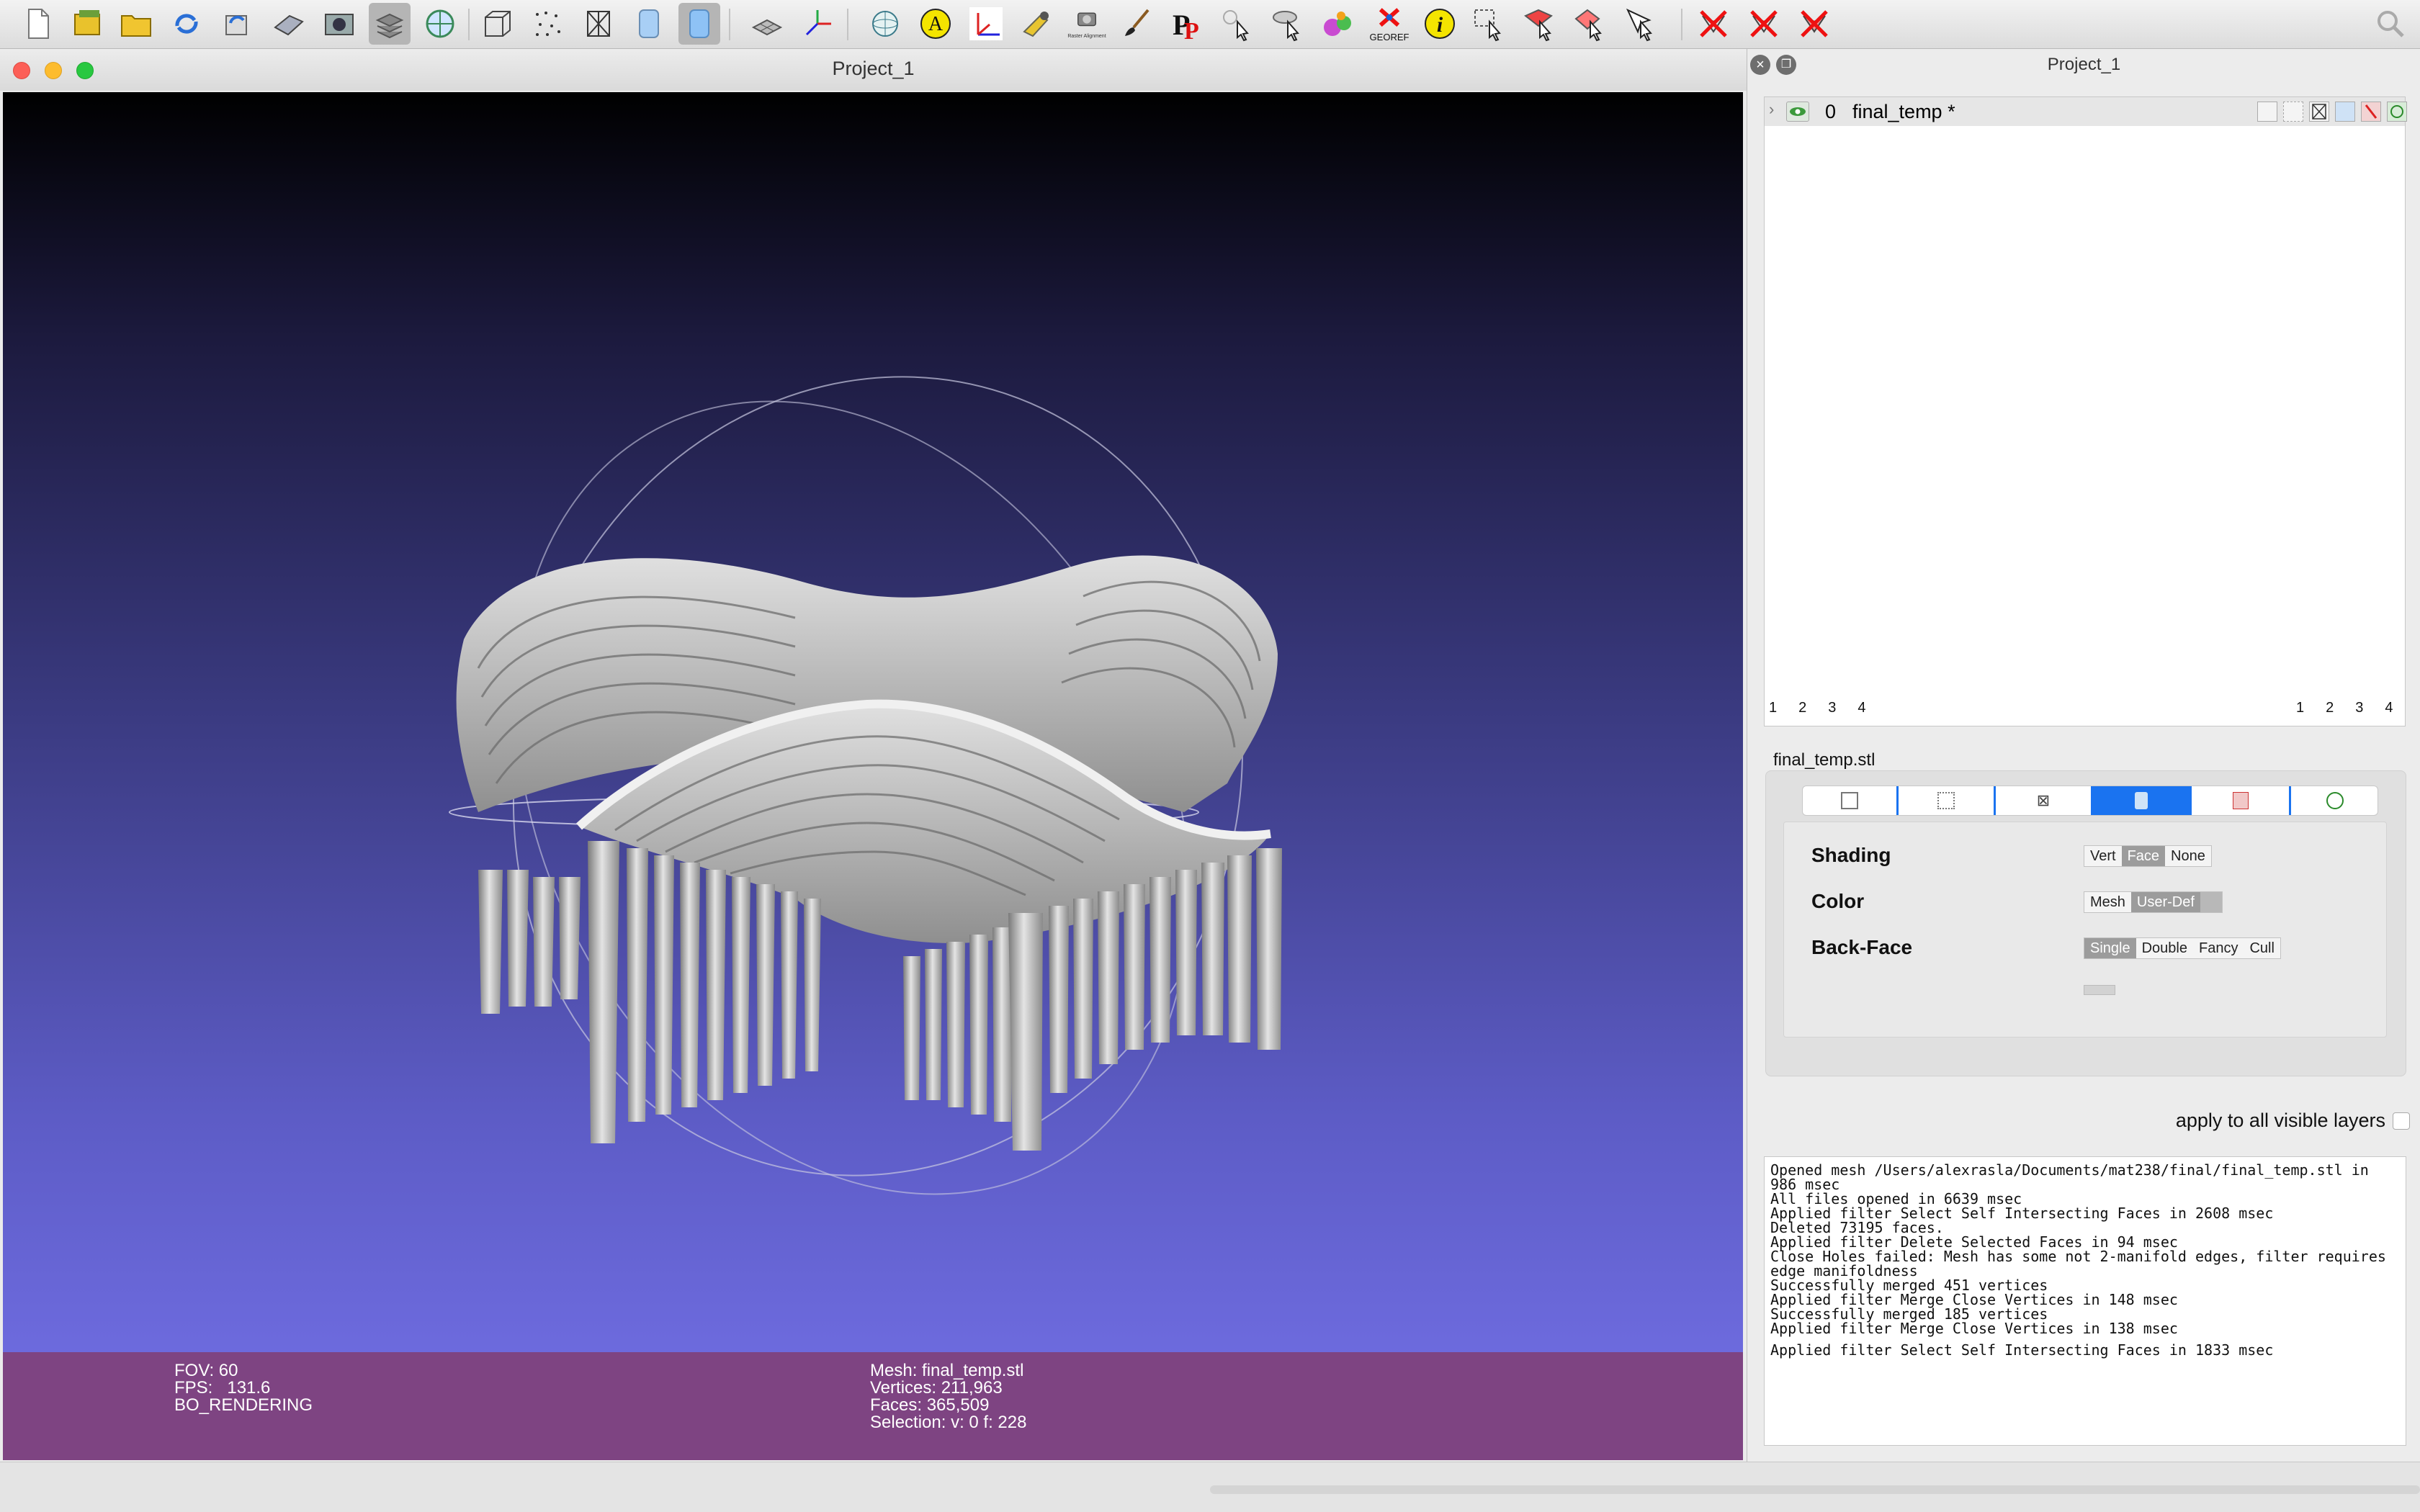 The height and width of the screenshot is (1512, 2420). Describe the element at coordinates (2390, 24) in the screenshot. I see `search-icon` at that location.